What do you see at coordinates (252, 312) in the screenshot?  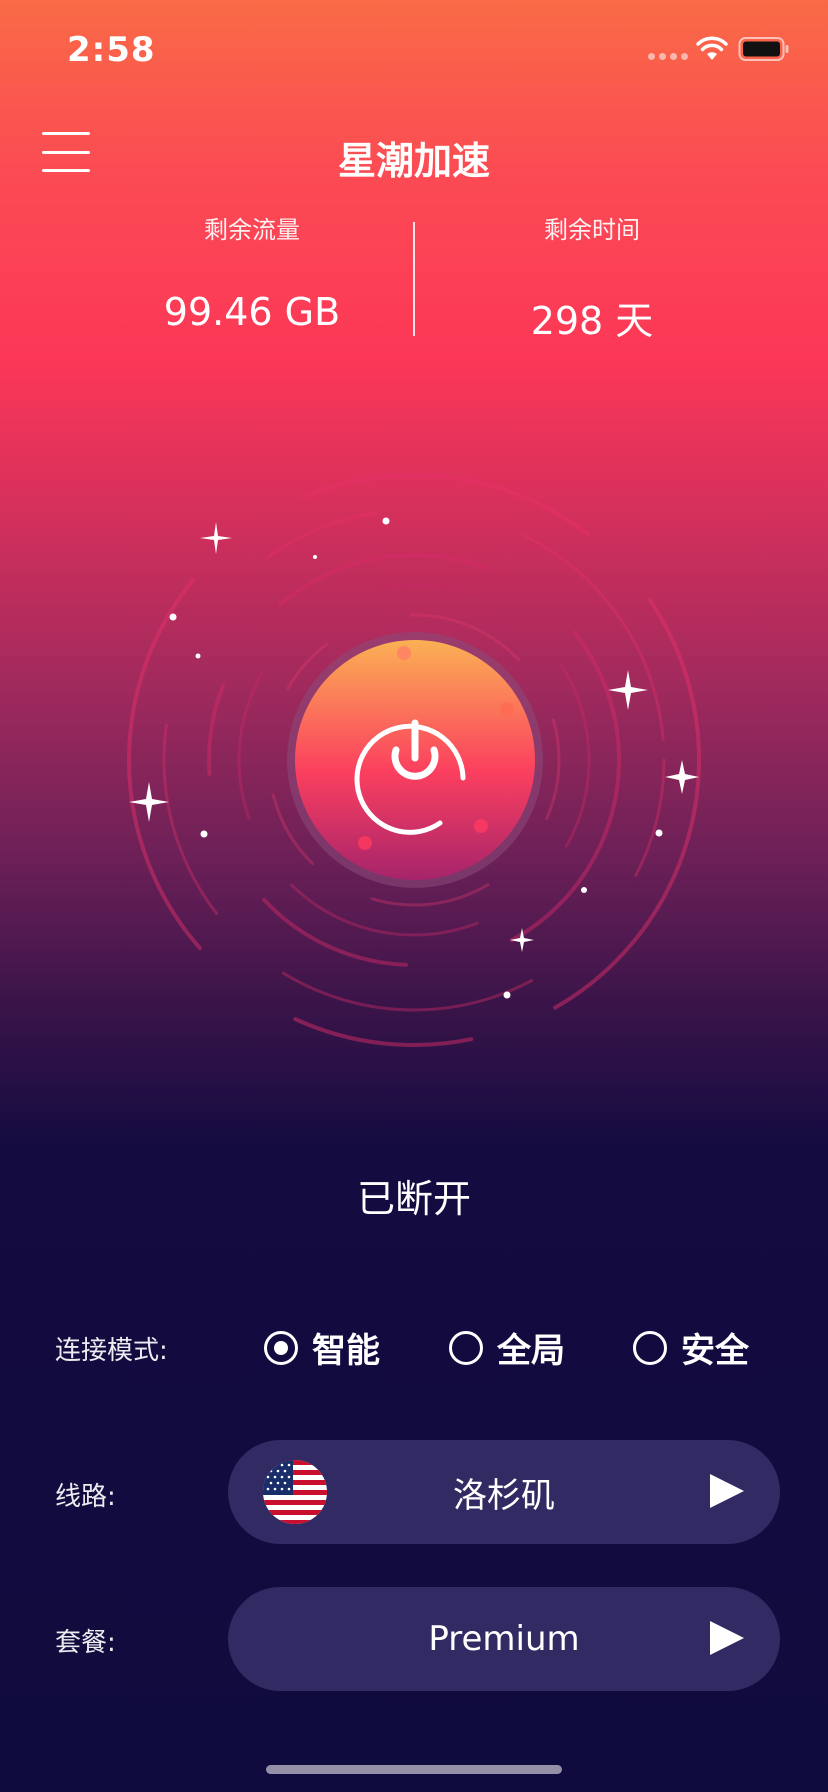 I see `traffic-value: 99.46 GB` at bounding box center [252, 312].